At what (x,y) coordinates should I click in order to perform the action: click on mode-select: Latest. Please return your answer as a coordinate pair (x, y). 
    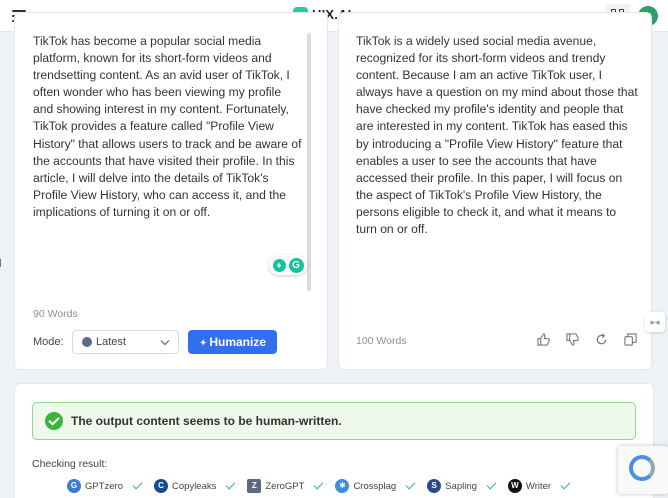
    Looking at the image, I should click on (125, 342).